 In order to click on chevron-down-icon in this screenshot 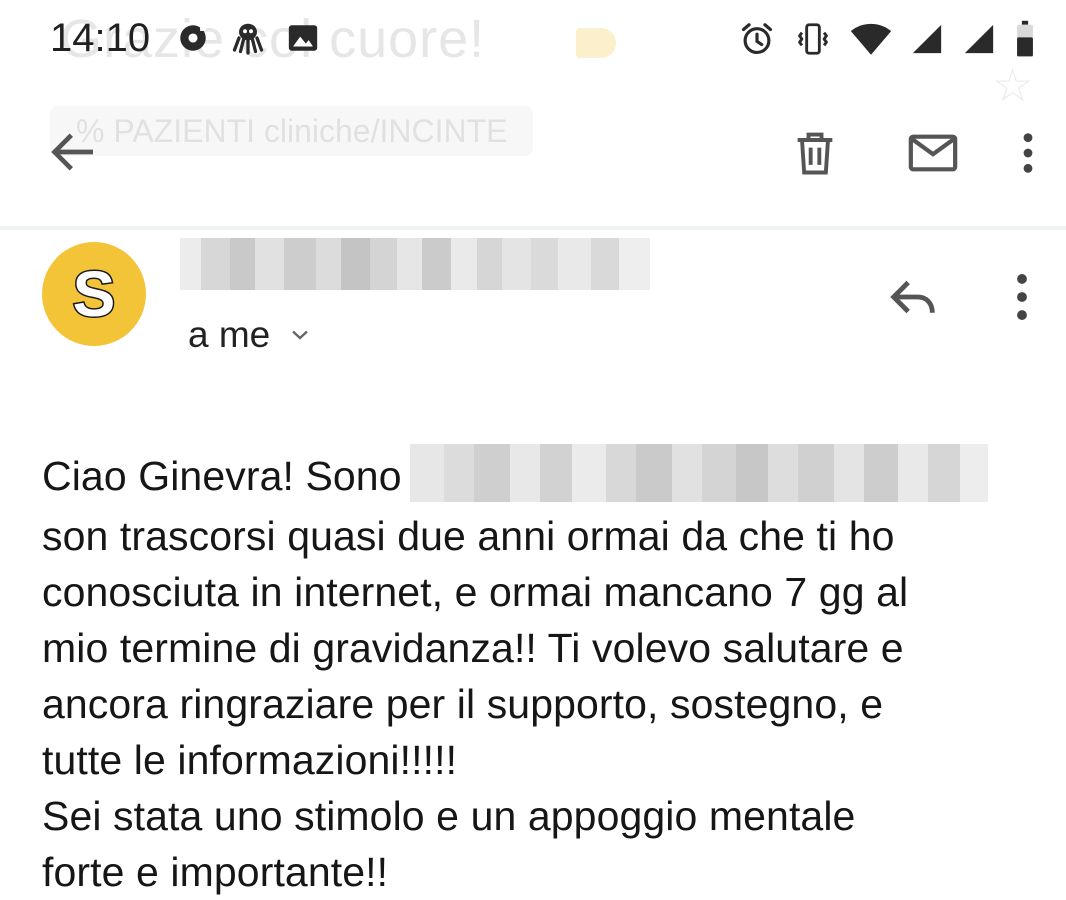, I will do `click(300, 335)`.